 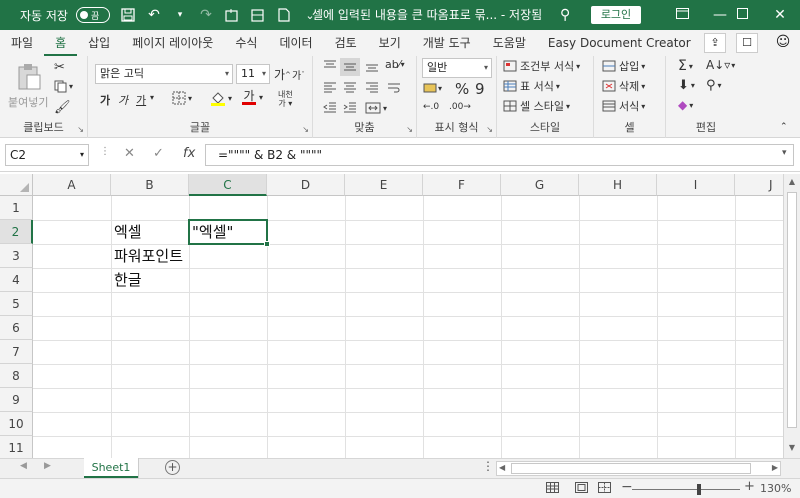 I want to click on horizontal-scroll-thumb, so click(x=631, y=468).